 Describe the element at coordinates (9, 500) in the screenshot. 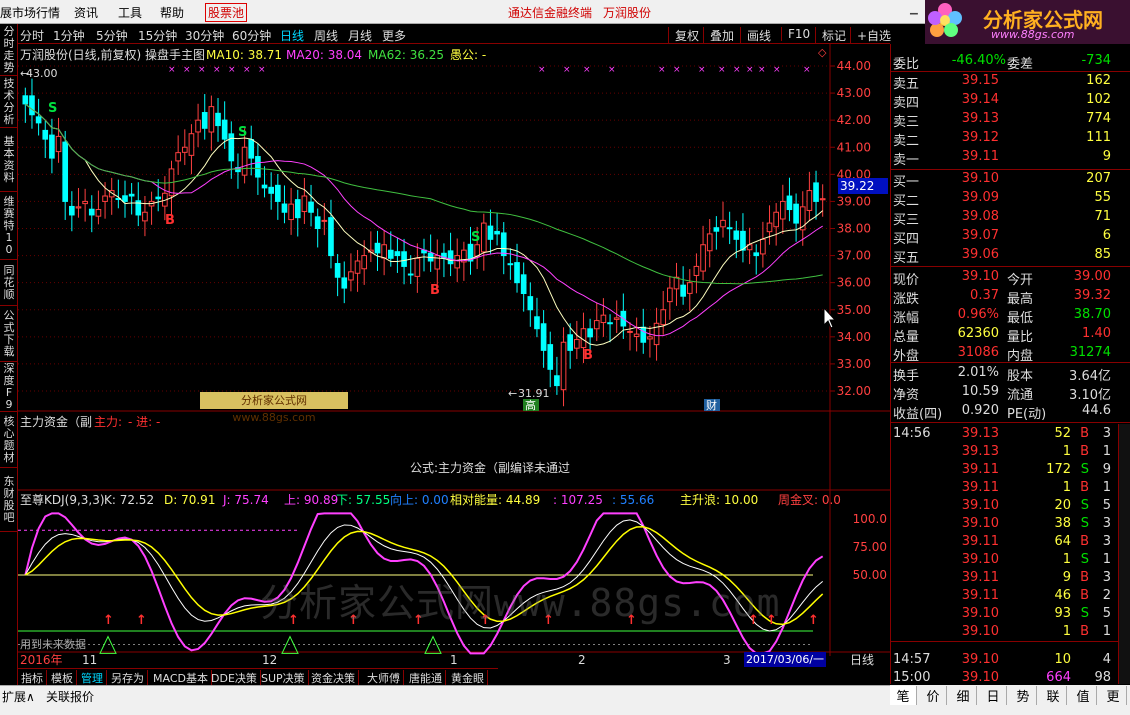

I see `left-tab-8: 东财股吧` at that location.